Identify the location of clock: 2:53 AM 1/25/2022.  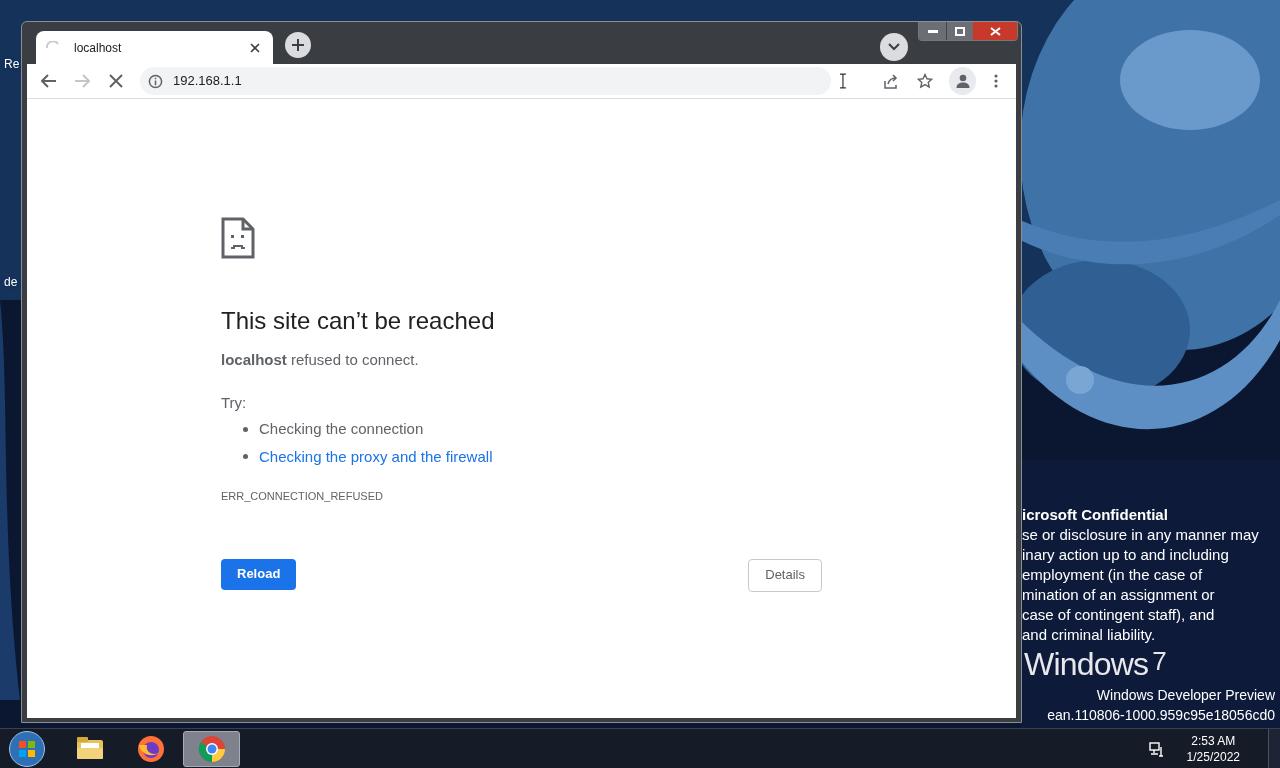
(1213, 748).